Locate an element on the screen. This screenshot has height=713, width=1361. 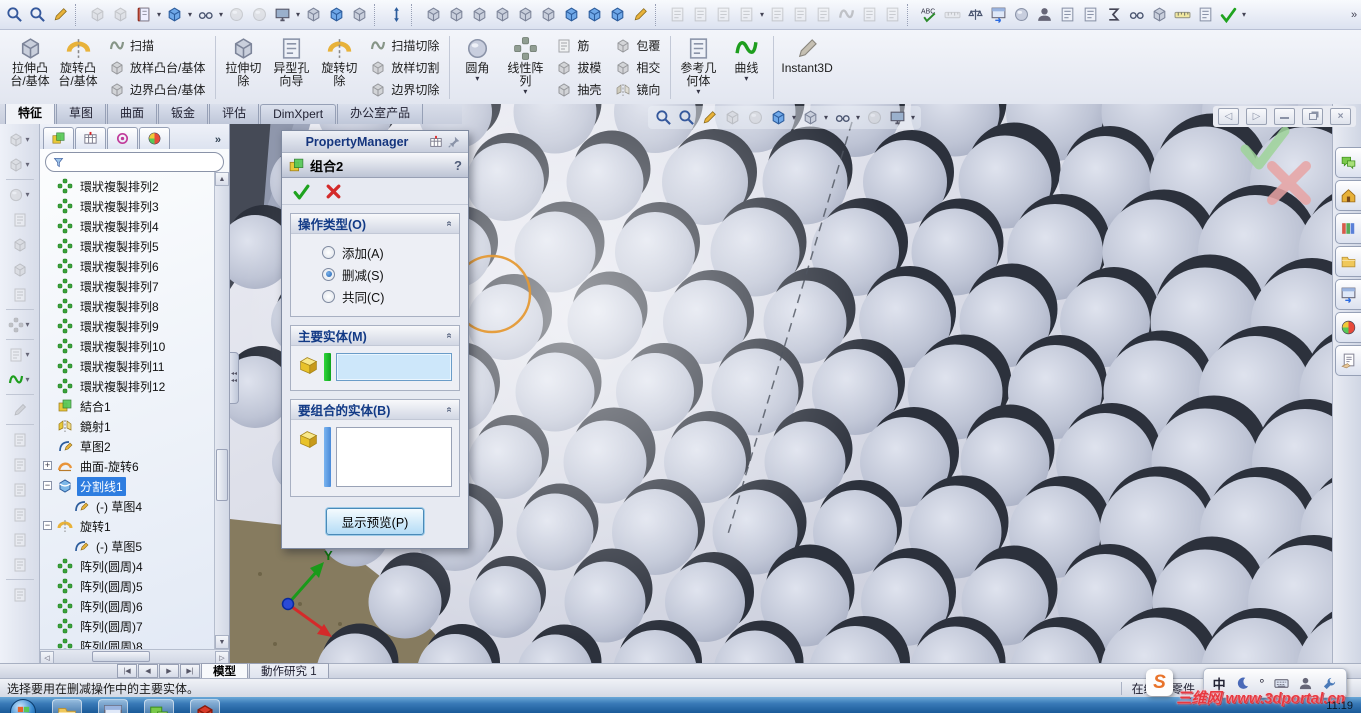
equations is located at coordinates (1113, 15).